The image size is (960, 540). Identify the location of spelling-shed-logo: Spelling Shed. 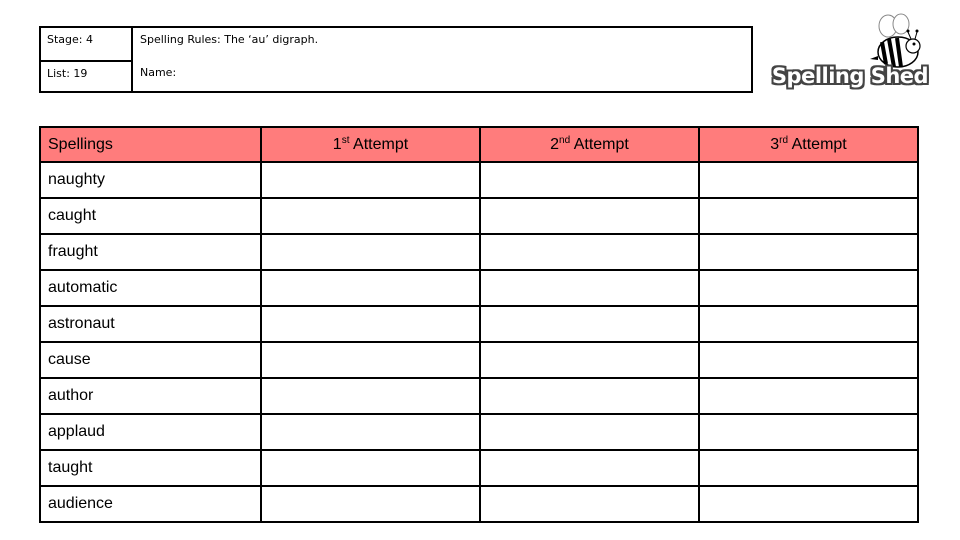
(850, 54).